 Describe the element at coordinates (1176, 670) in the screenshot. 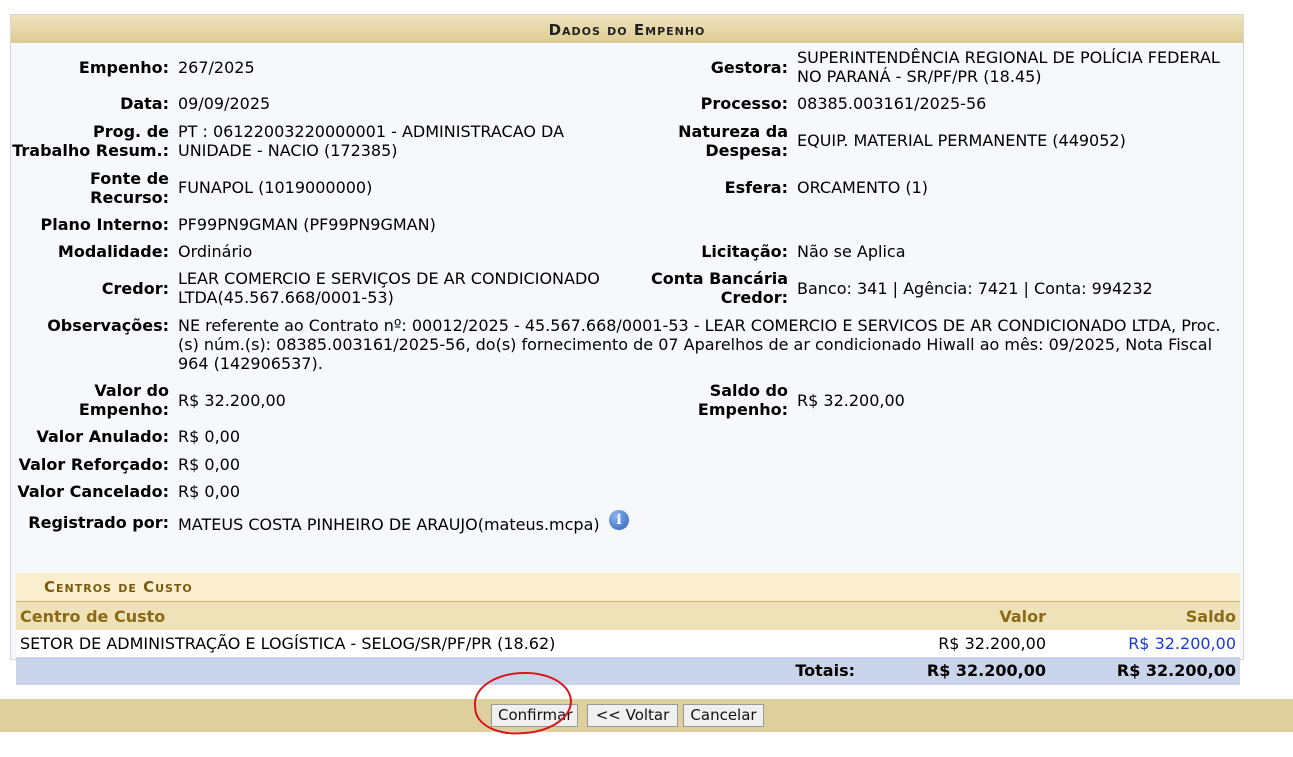

I see `totals-saldo: R$ 32.200,00` at that location.